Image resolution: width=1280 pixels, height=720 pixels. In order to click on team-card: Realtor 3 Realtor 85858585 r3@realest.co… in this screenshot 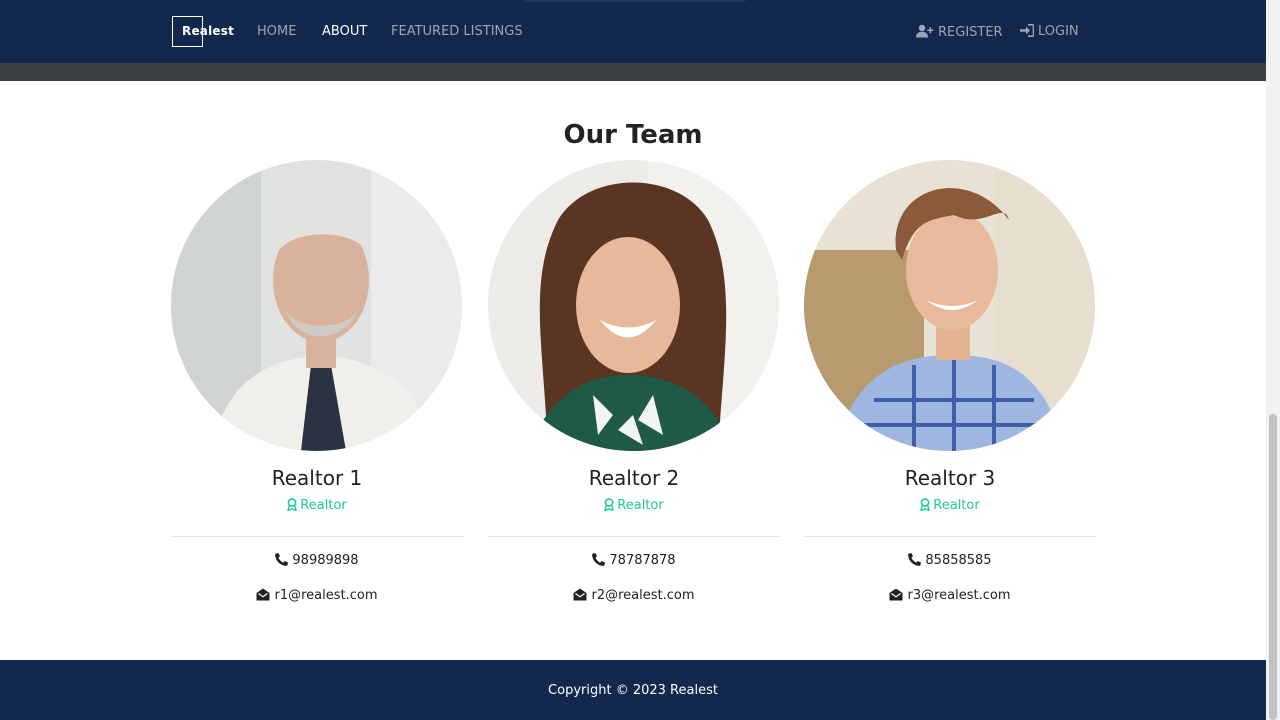, I will do `click(950, 382)`.